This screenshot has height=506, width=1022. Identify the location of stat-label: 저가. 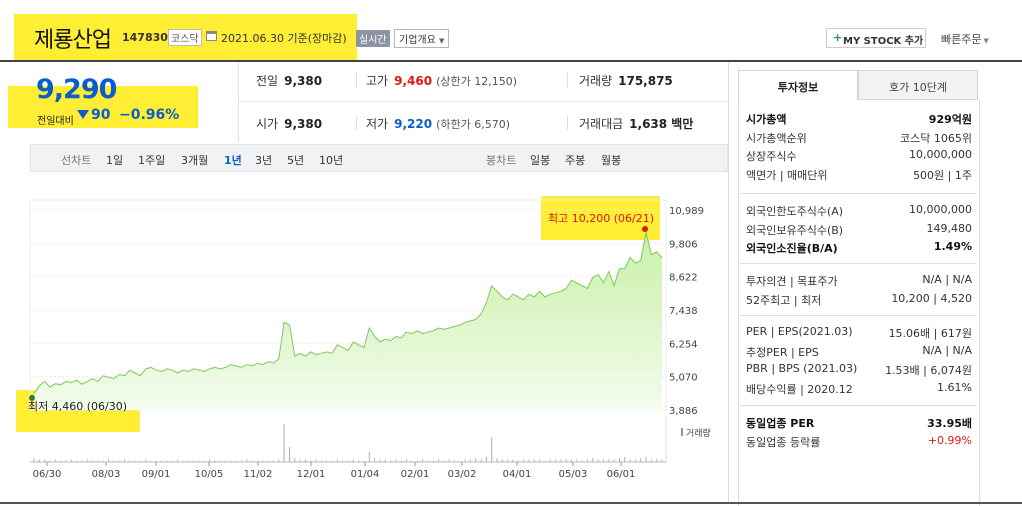
(377, 124).